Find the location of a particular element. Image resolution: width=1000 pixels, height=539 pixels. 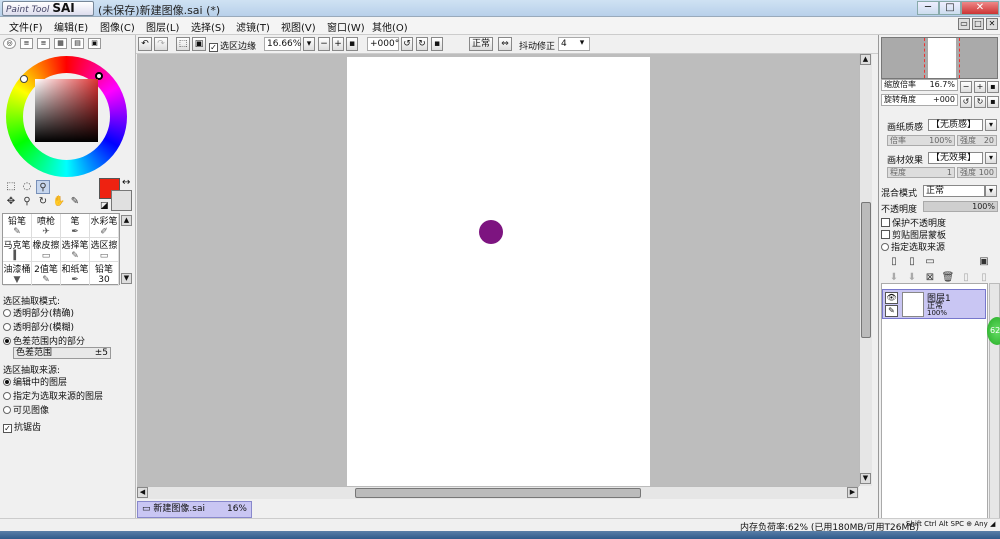

zoom-dropdown-icon: ▾ is located at coordinates (309, 44).